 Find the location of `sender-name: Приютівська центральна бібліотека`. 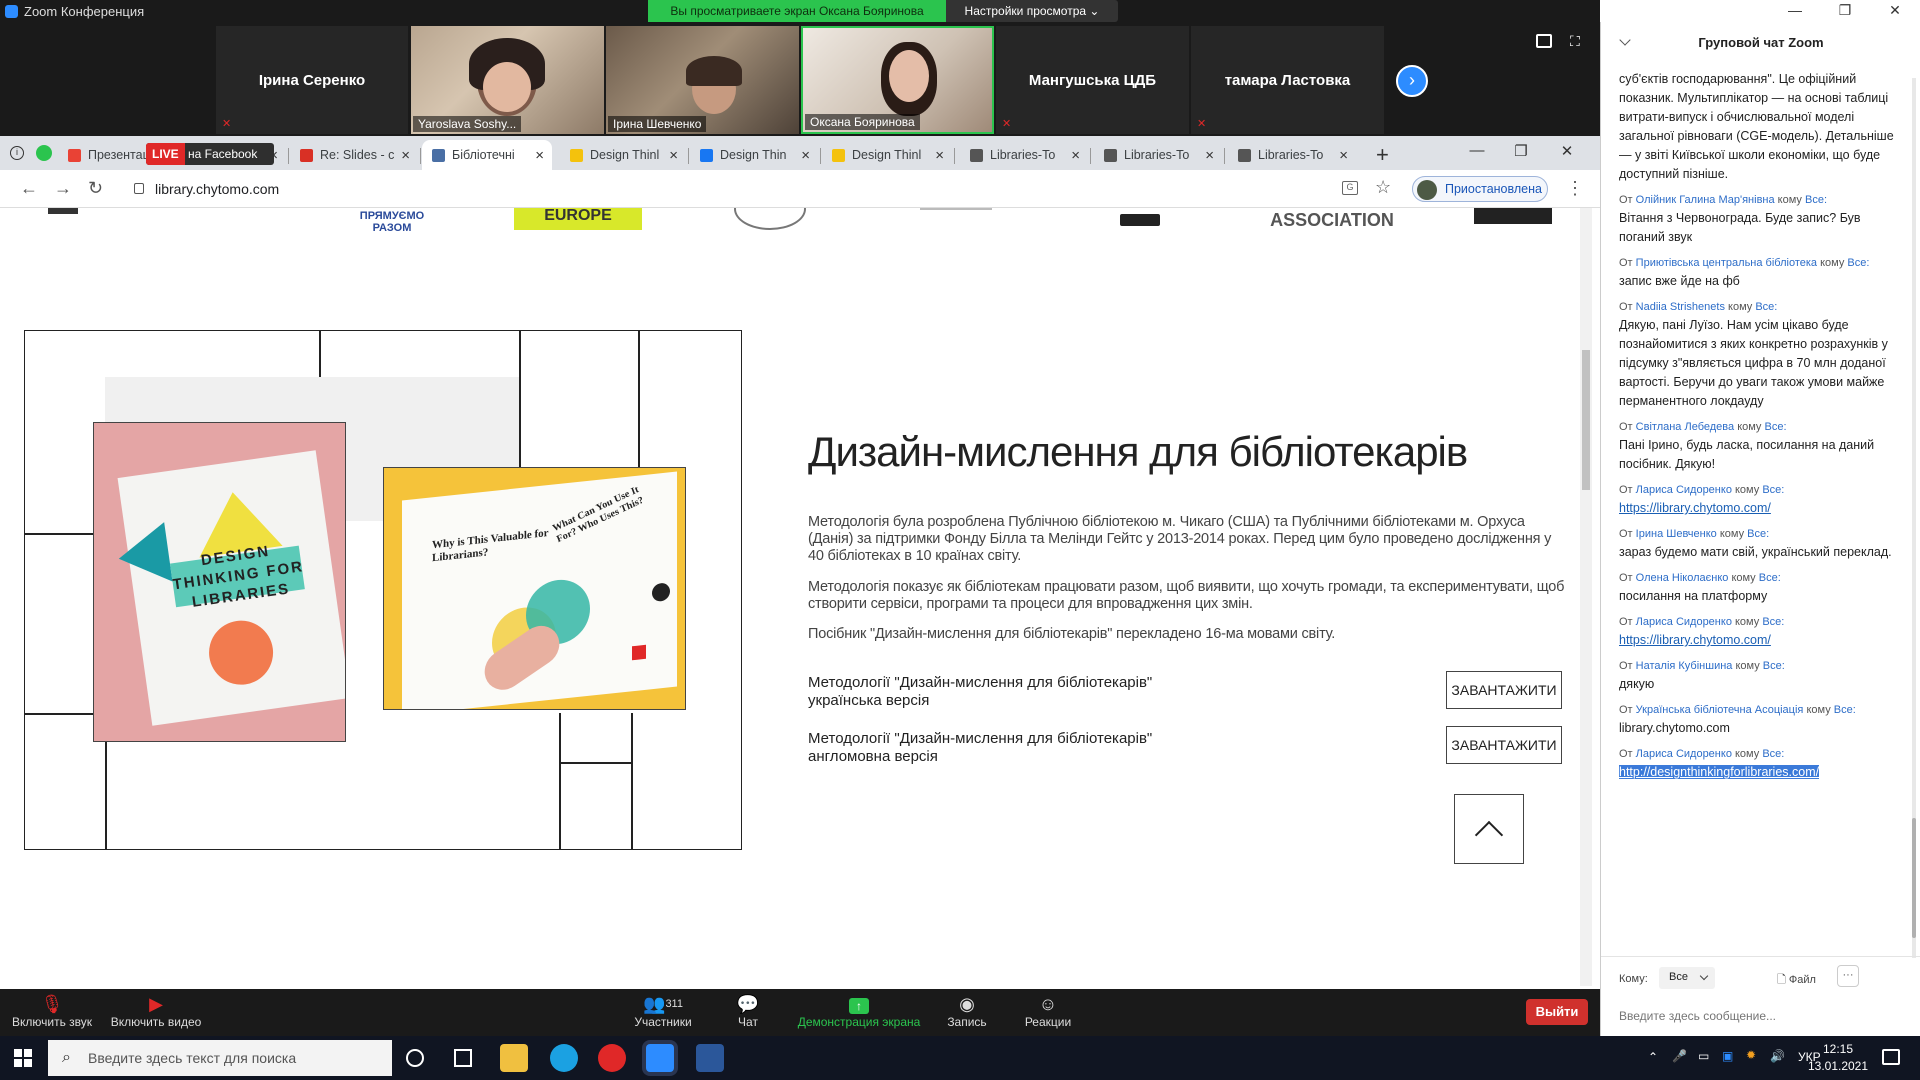

sender-name: Приютівська центральна бібліотека is located at coordinates (1726, 263).